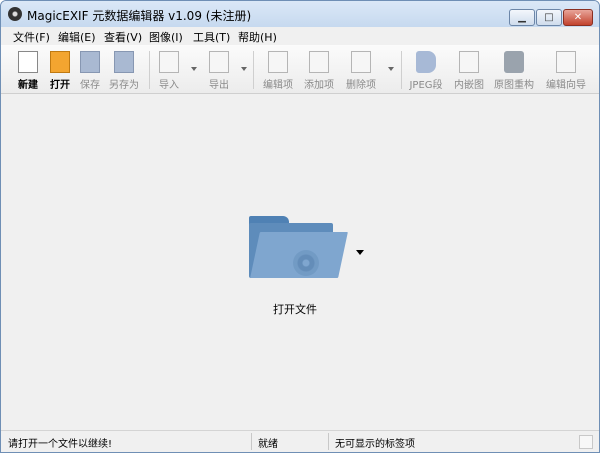 The width and height of the screenshot is (600, 453). What do you see at coordinates (586, 442) in the screenshot?
I see `resize-grip` at bounding box center [586, 442].